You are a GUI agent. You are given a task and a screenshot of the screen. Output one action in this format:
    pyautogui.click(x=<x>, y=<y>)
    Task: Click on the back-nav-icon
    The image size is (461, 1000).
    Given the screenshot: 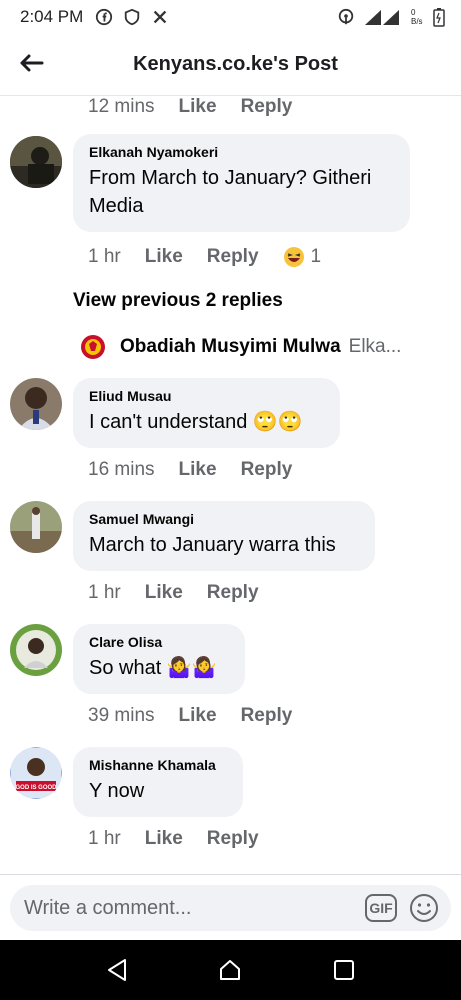 What is the action you would take?
    pyautogui.click(x=117, y=970)
    